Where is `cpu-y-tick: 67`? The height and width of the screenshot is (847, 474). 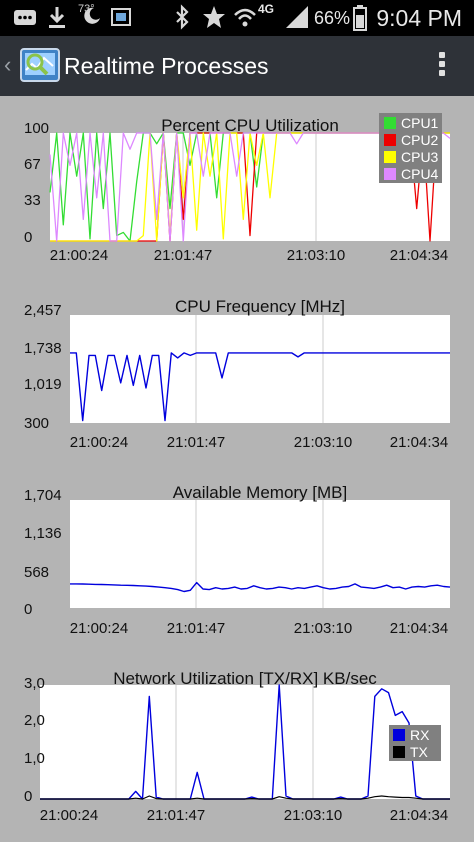 cpu-y-tick: 67 is located at coordinates (32, 164).